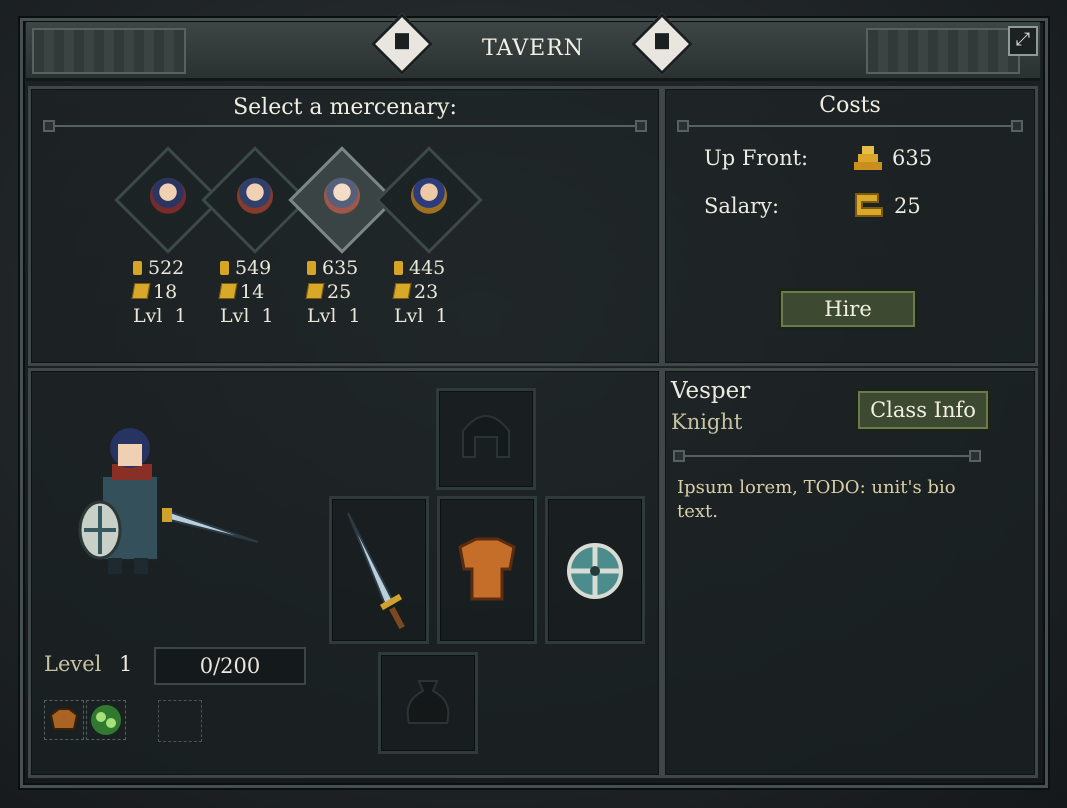 Image resolution: width=1067 pixels, height=808 pixels. I want to click on mercenary-cost: 522, so click(172, 268).